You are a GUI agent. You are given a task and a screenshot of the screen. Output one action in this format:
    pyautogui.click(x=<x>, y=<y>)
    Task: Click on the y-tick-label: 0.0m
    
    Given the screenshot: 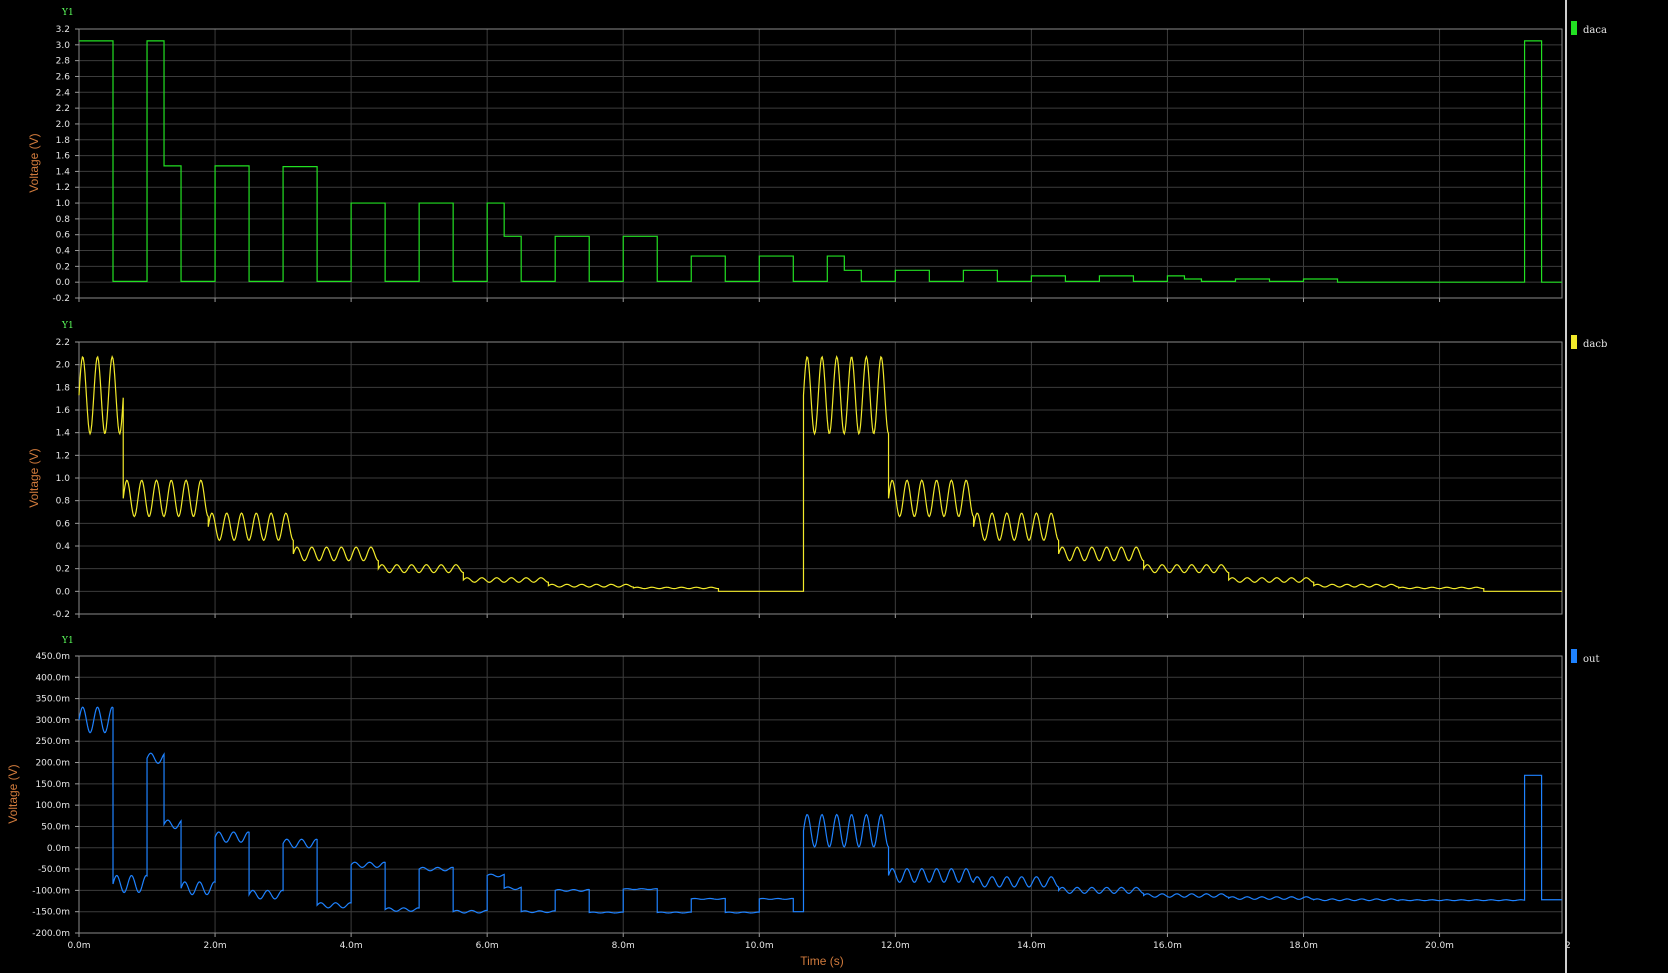 What is the action you would take?
    pyautogui.click(x=58, y=849)
    